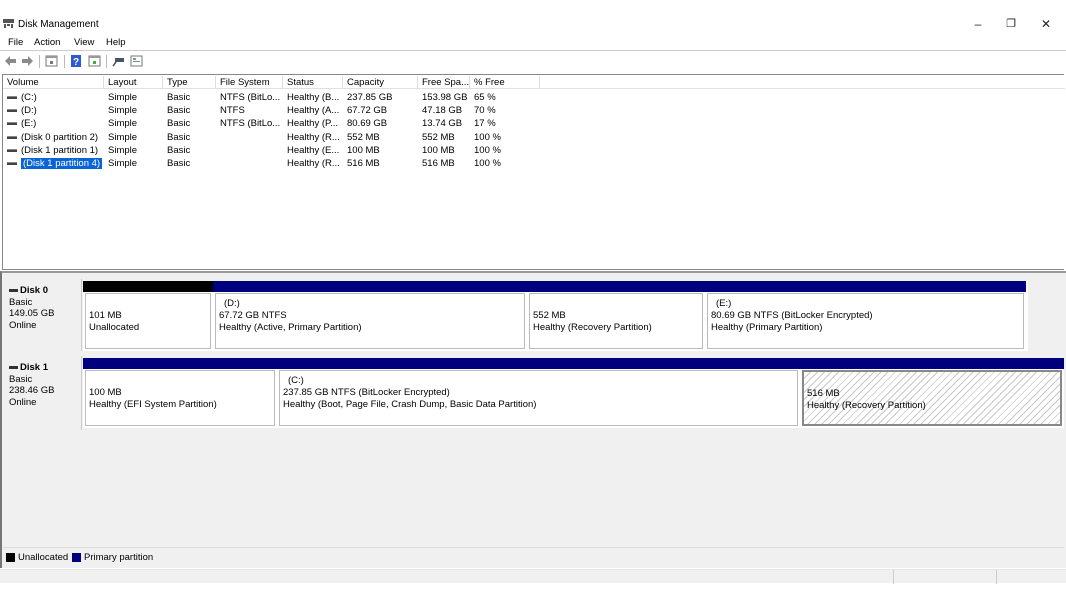 Image resolution: width=1066 pixels, height=600 pixels. I want to click on cell-capacity: 516 MB, so click(363, 163).